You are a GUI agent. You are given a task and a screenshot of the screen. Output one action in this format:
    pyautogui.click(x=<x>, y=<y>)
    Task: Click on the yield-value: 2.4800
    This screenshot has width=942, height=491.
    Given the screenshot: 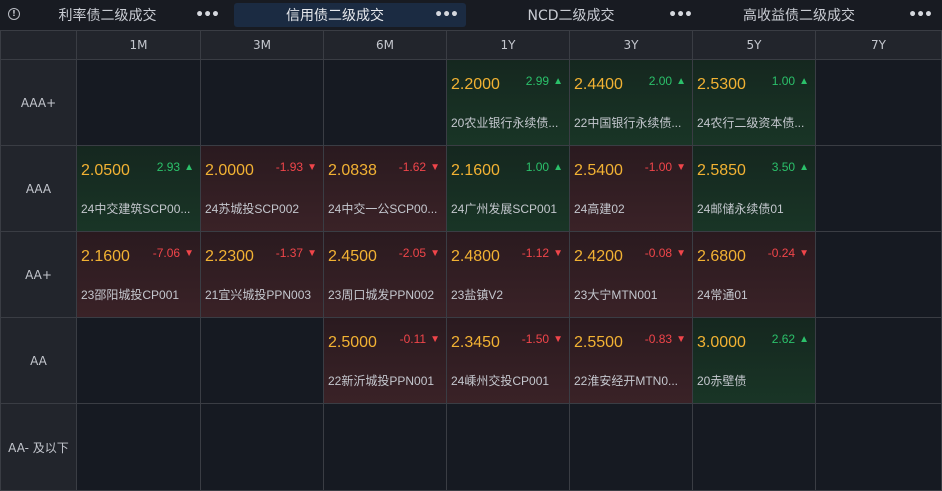 What is the action you would take?
    pyautogui.click(x=475, y=256)
    